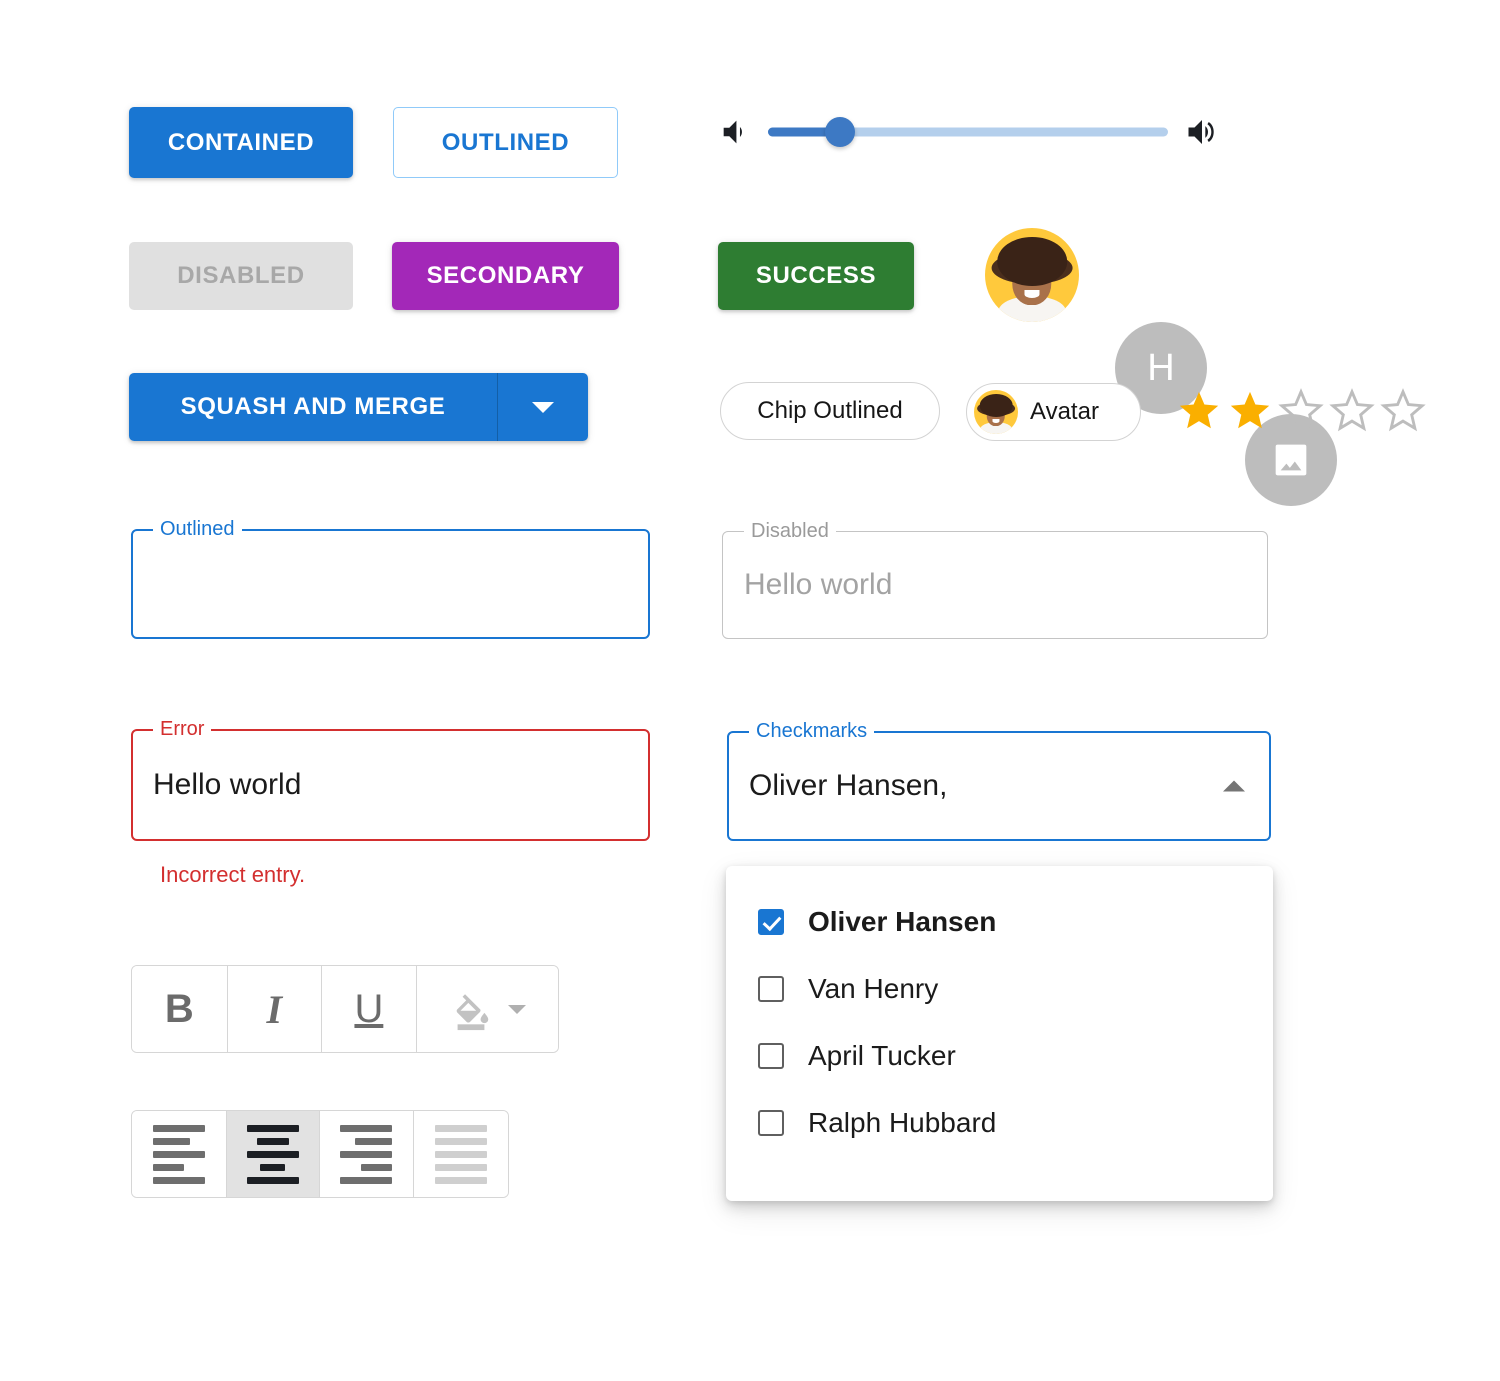 The height and width of the screenshot is (1381, 1500). What do you see at coordinates (197, 529) in the screenshot?
I see `outlined-field-label: Outlined` at bounding box center [197, 529].